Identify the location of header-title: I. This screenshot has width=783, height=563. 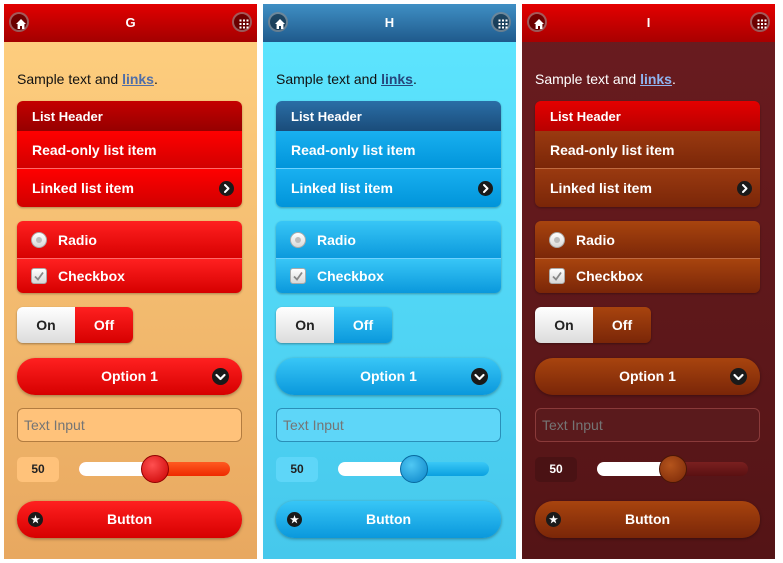
(648, 22).